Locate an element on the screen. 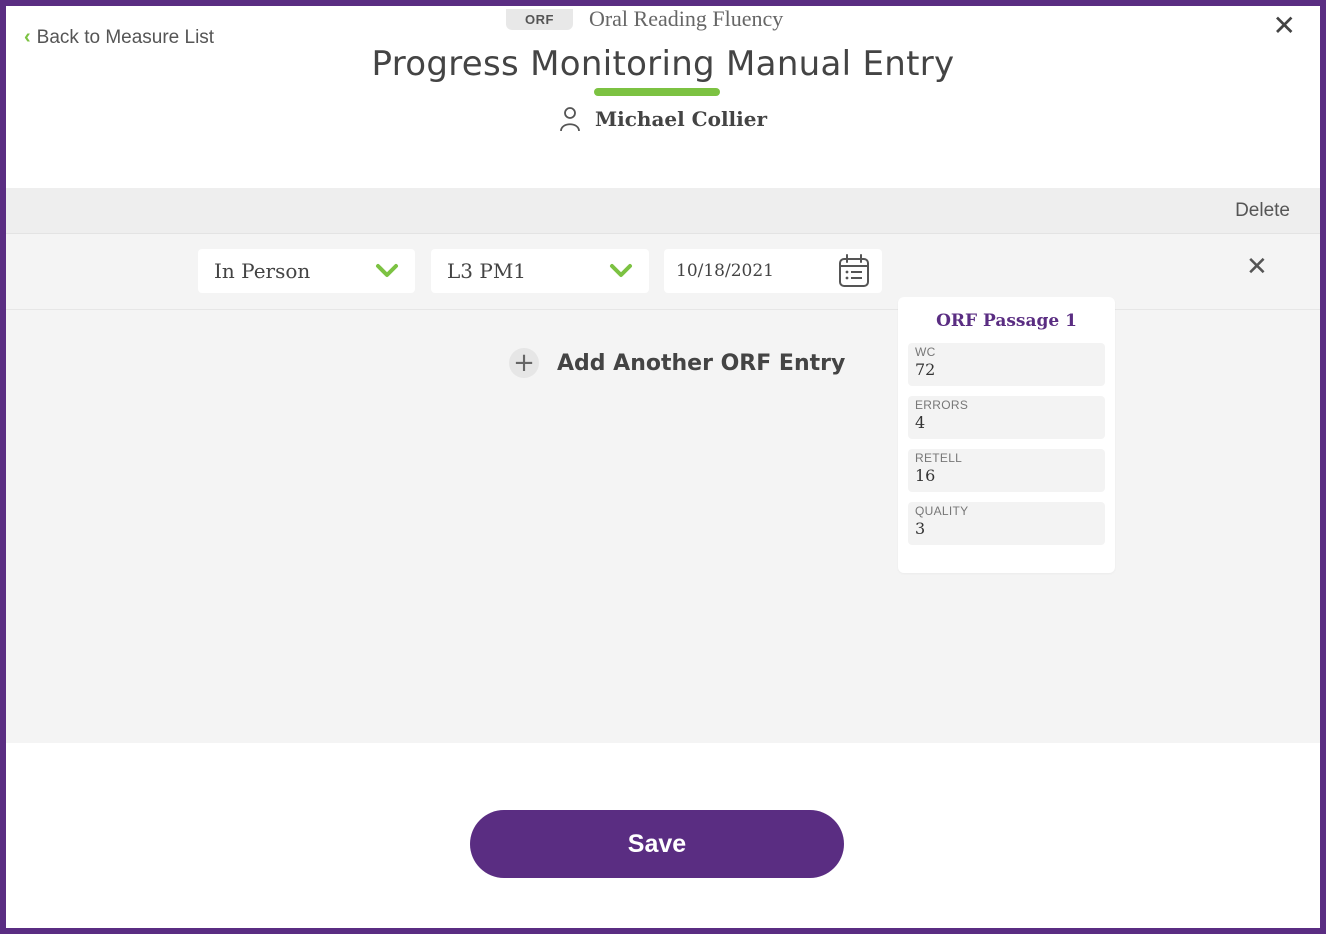  score-field-value: 3 is located at coordinates (920, 528).